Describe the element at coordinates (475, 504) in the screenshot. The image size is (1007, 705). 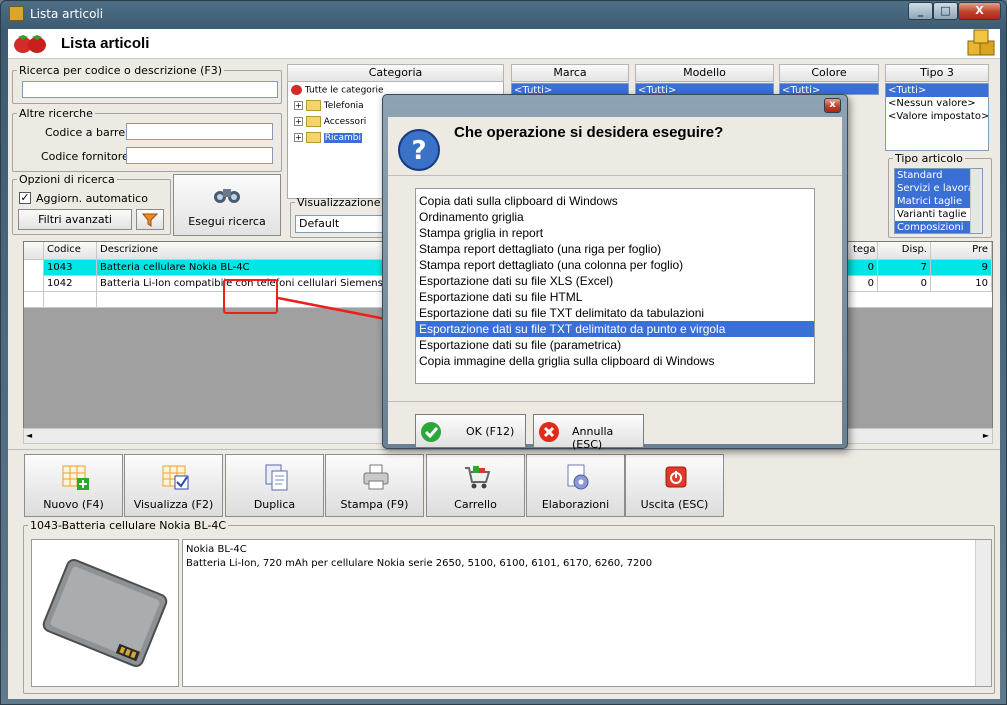
I see `cart-button-label: Carrello` at that location.